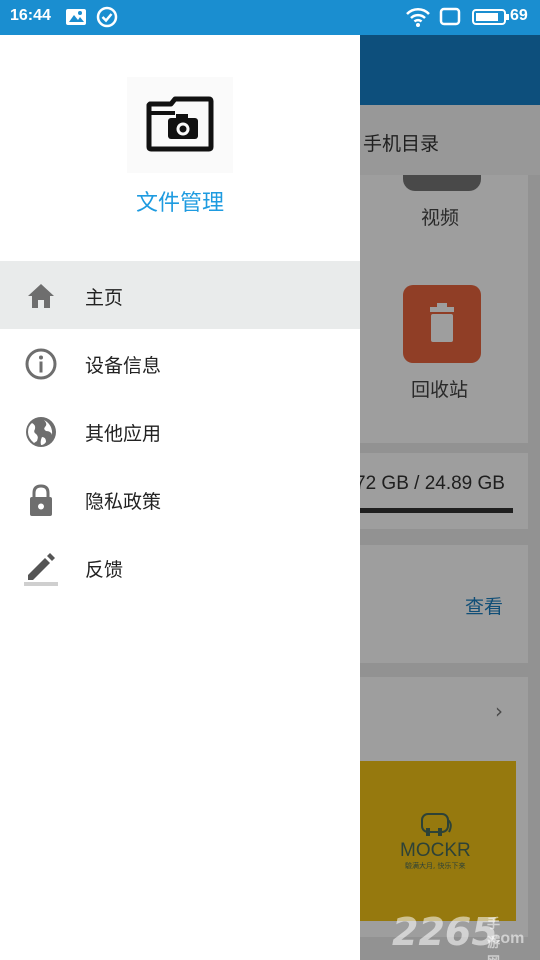 The width and height of the screenshot is (540, 960). What do you see at coordinates (41, 432) in the screenshot?
I see `globe-icon` at bounding box center [41, 432].